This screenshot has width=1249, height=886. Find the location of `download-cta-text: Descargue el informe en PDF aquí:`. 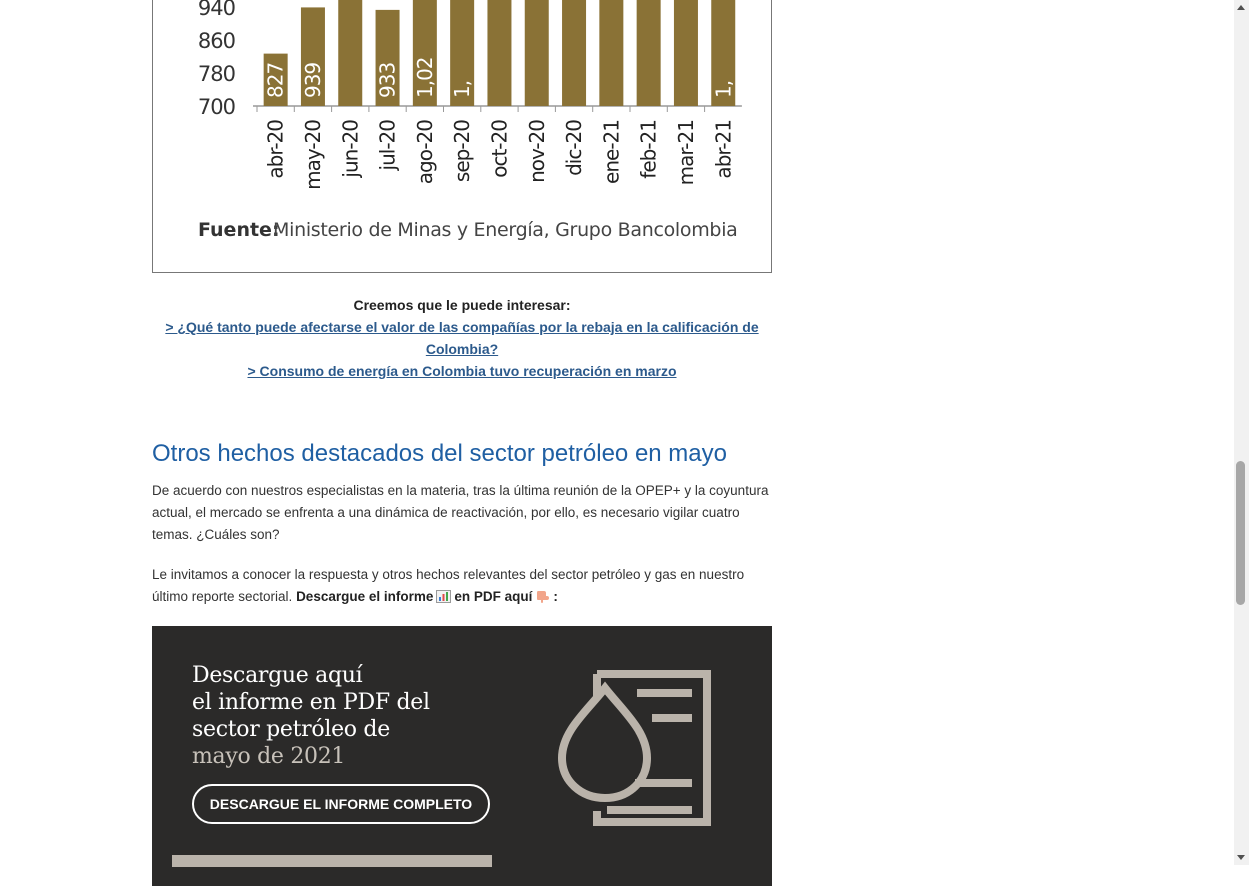

download-cta-text: Descargue el informe en PDF aquí: is located at coordinates (427, 596).